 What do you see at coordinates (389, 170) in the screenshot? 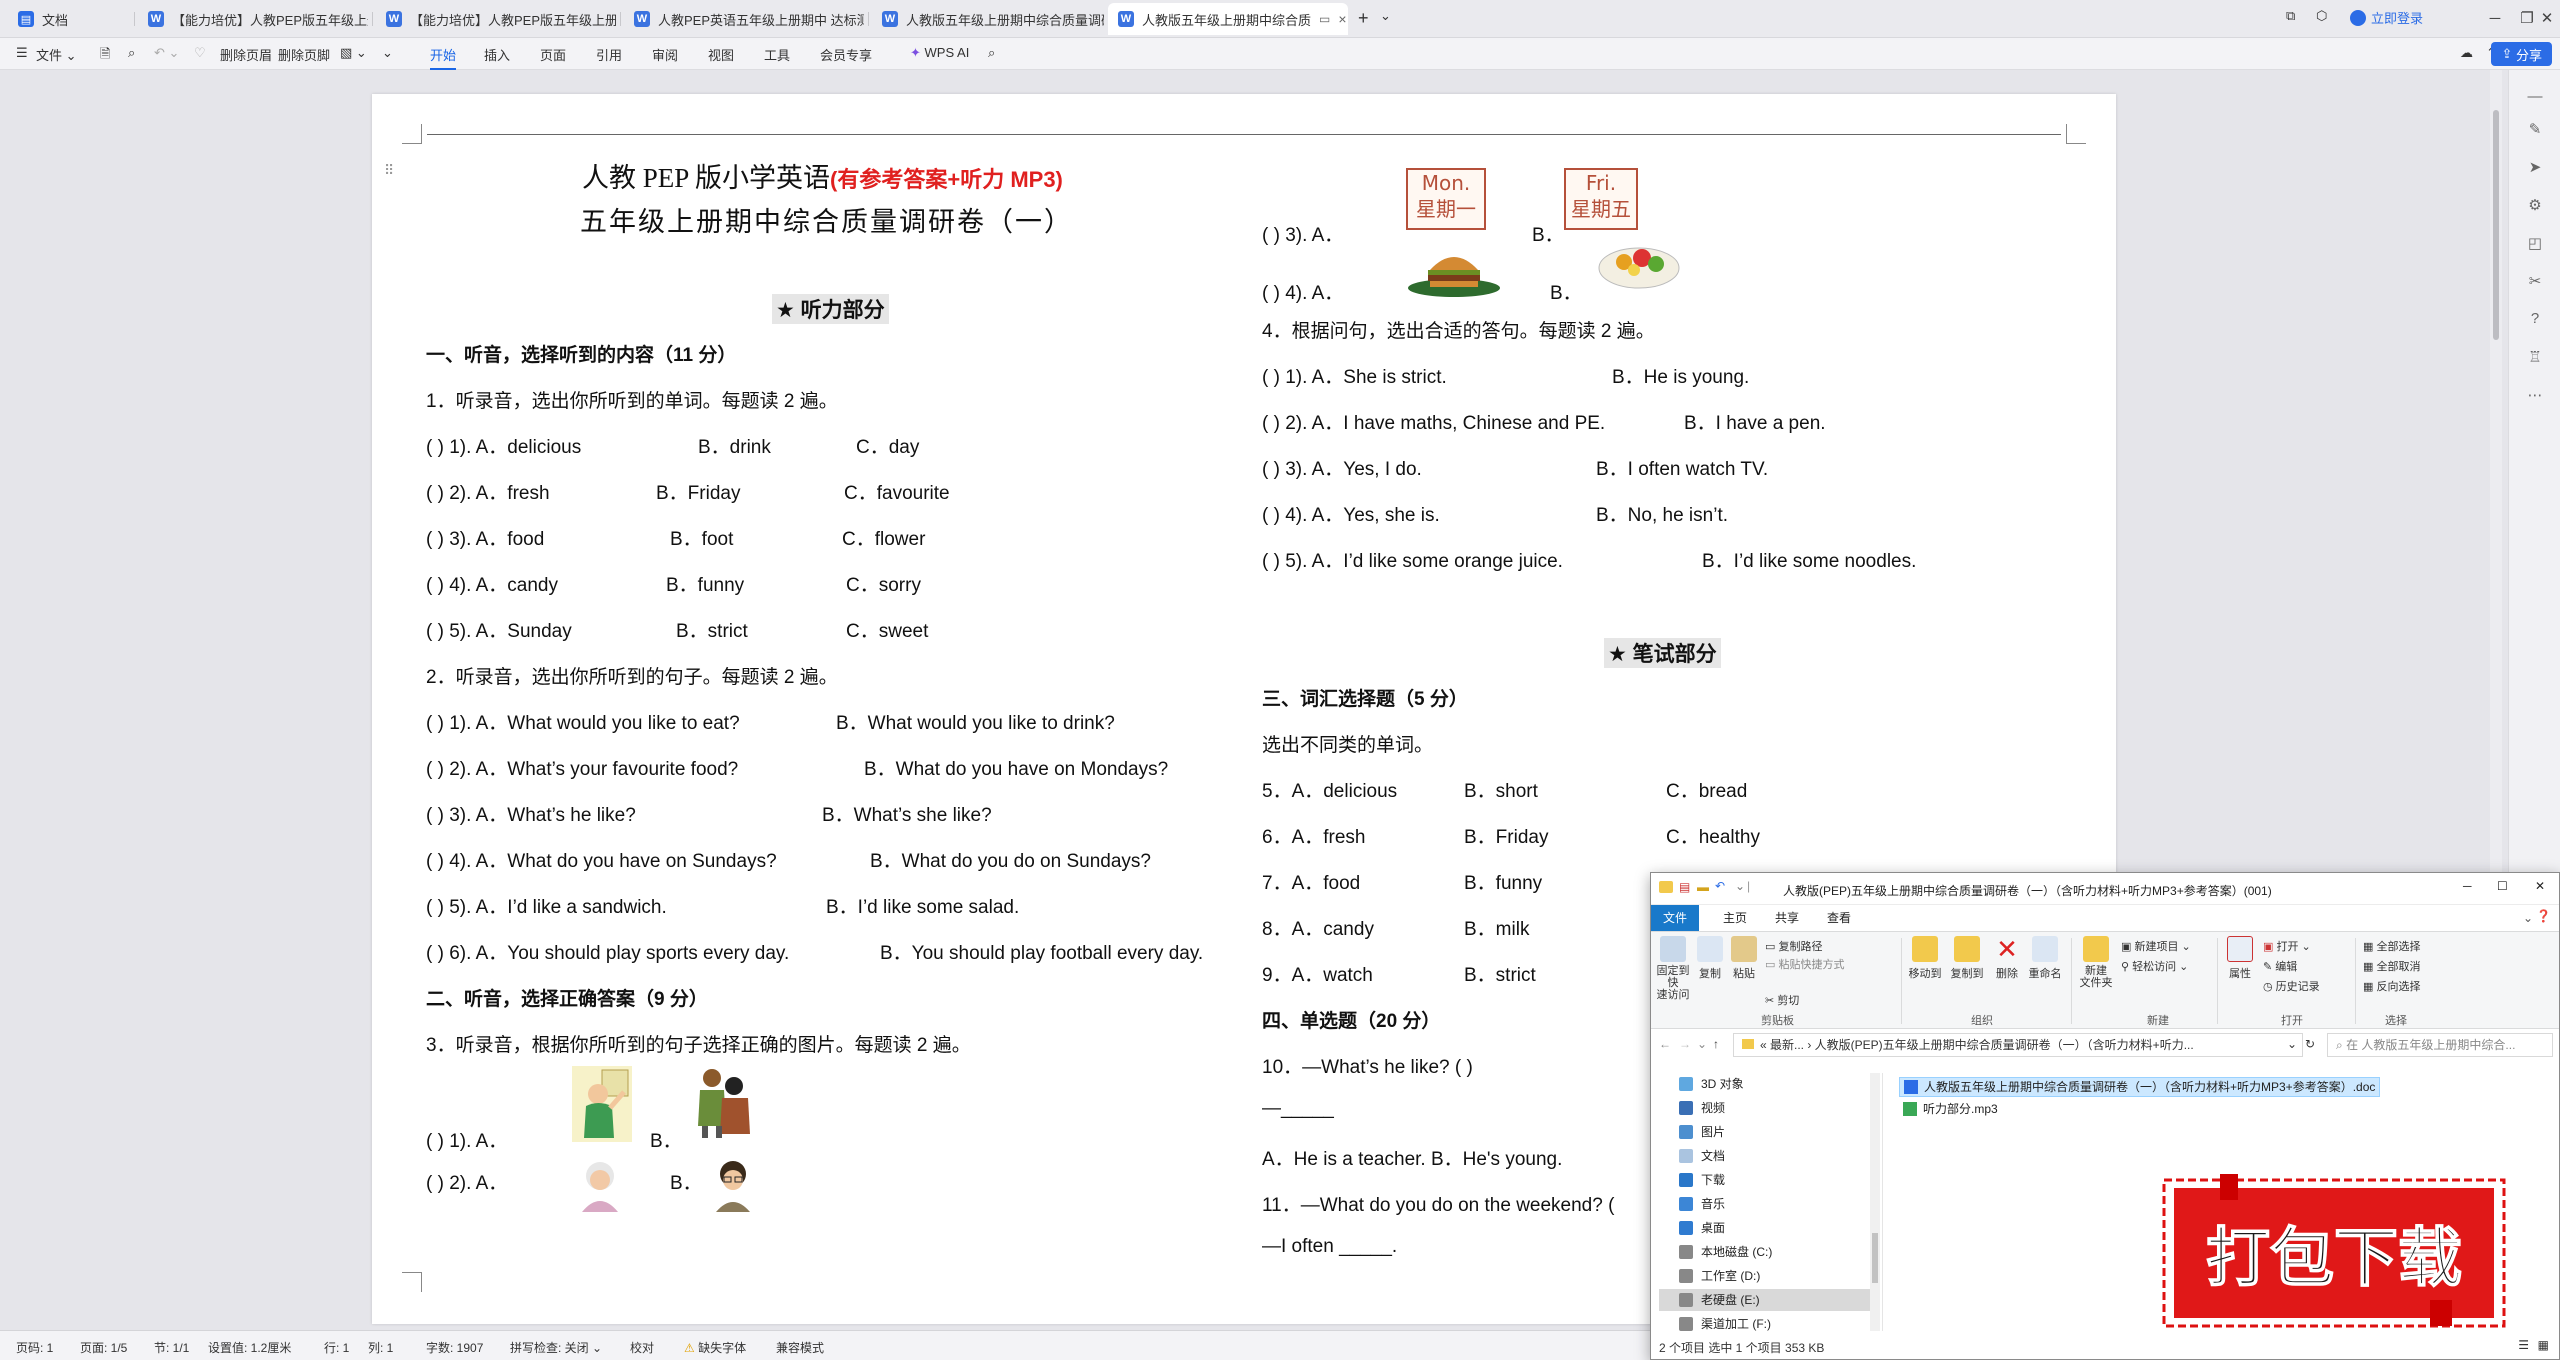
I see `drag-handle-icon: ⠿` at bounding box center [389, 170].